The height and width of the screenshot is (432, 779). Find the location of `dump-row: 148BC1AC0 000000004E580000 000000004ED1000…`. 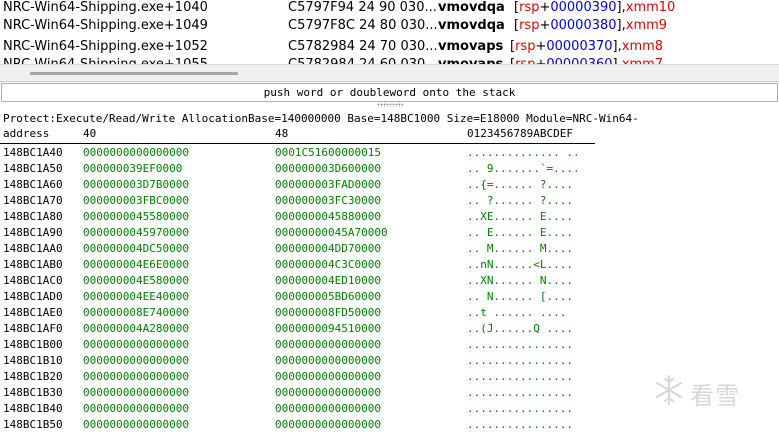

dump-row: 148BC1AC0 000000004E580000 000000004ED1000… is located at coordinates (389, 280).